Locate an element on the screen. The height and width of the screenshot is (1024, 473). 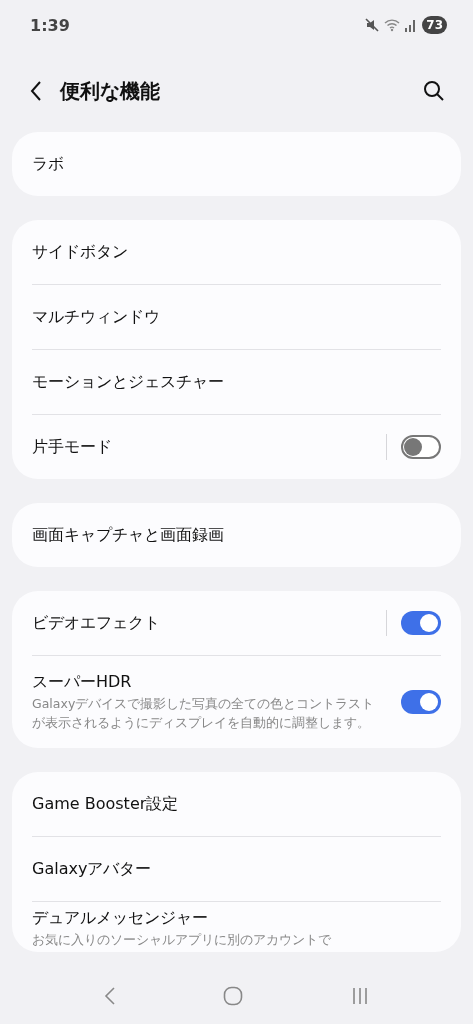
mute-icon is located at coordinates (372, 25).